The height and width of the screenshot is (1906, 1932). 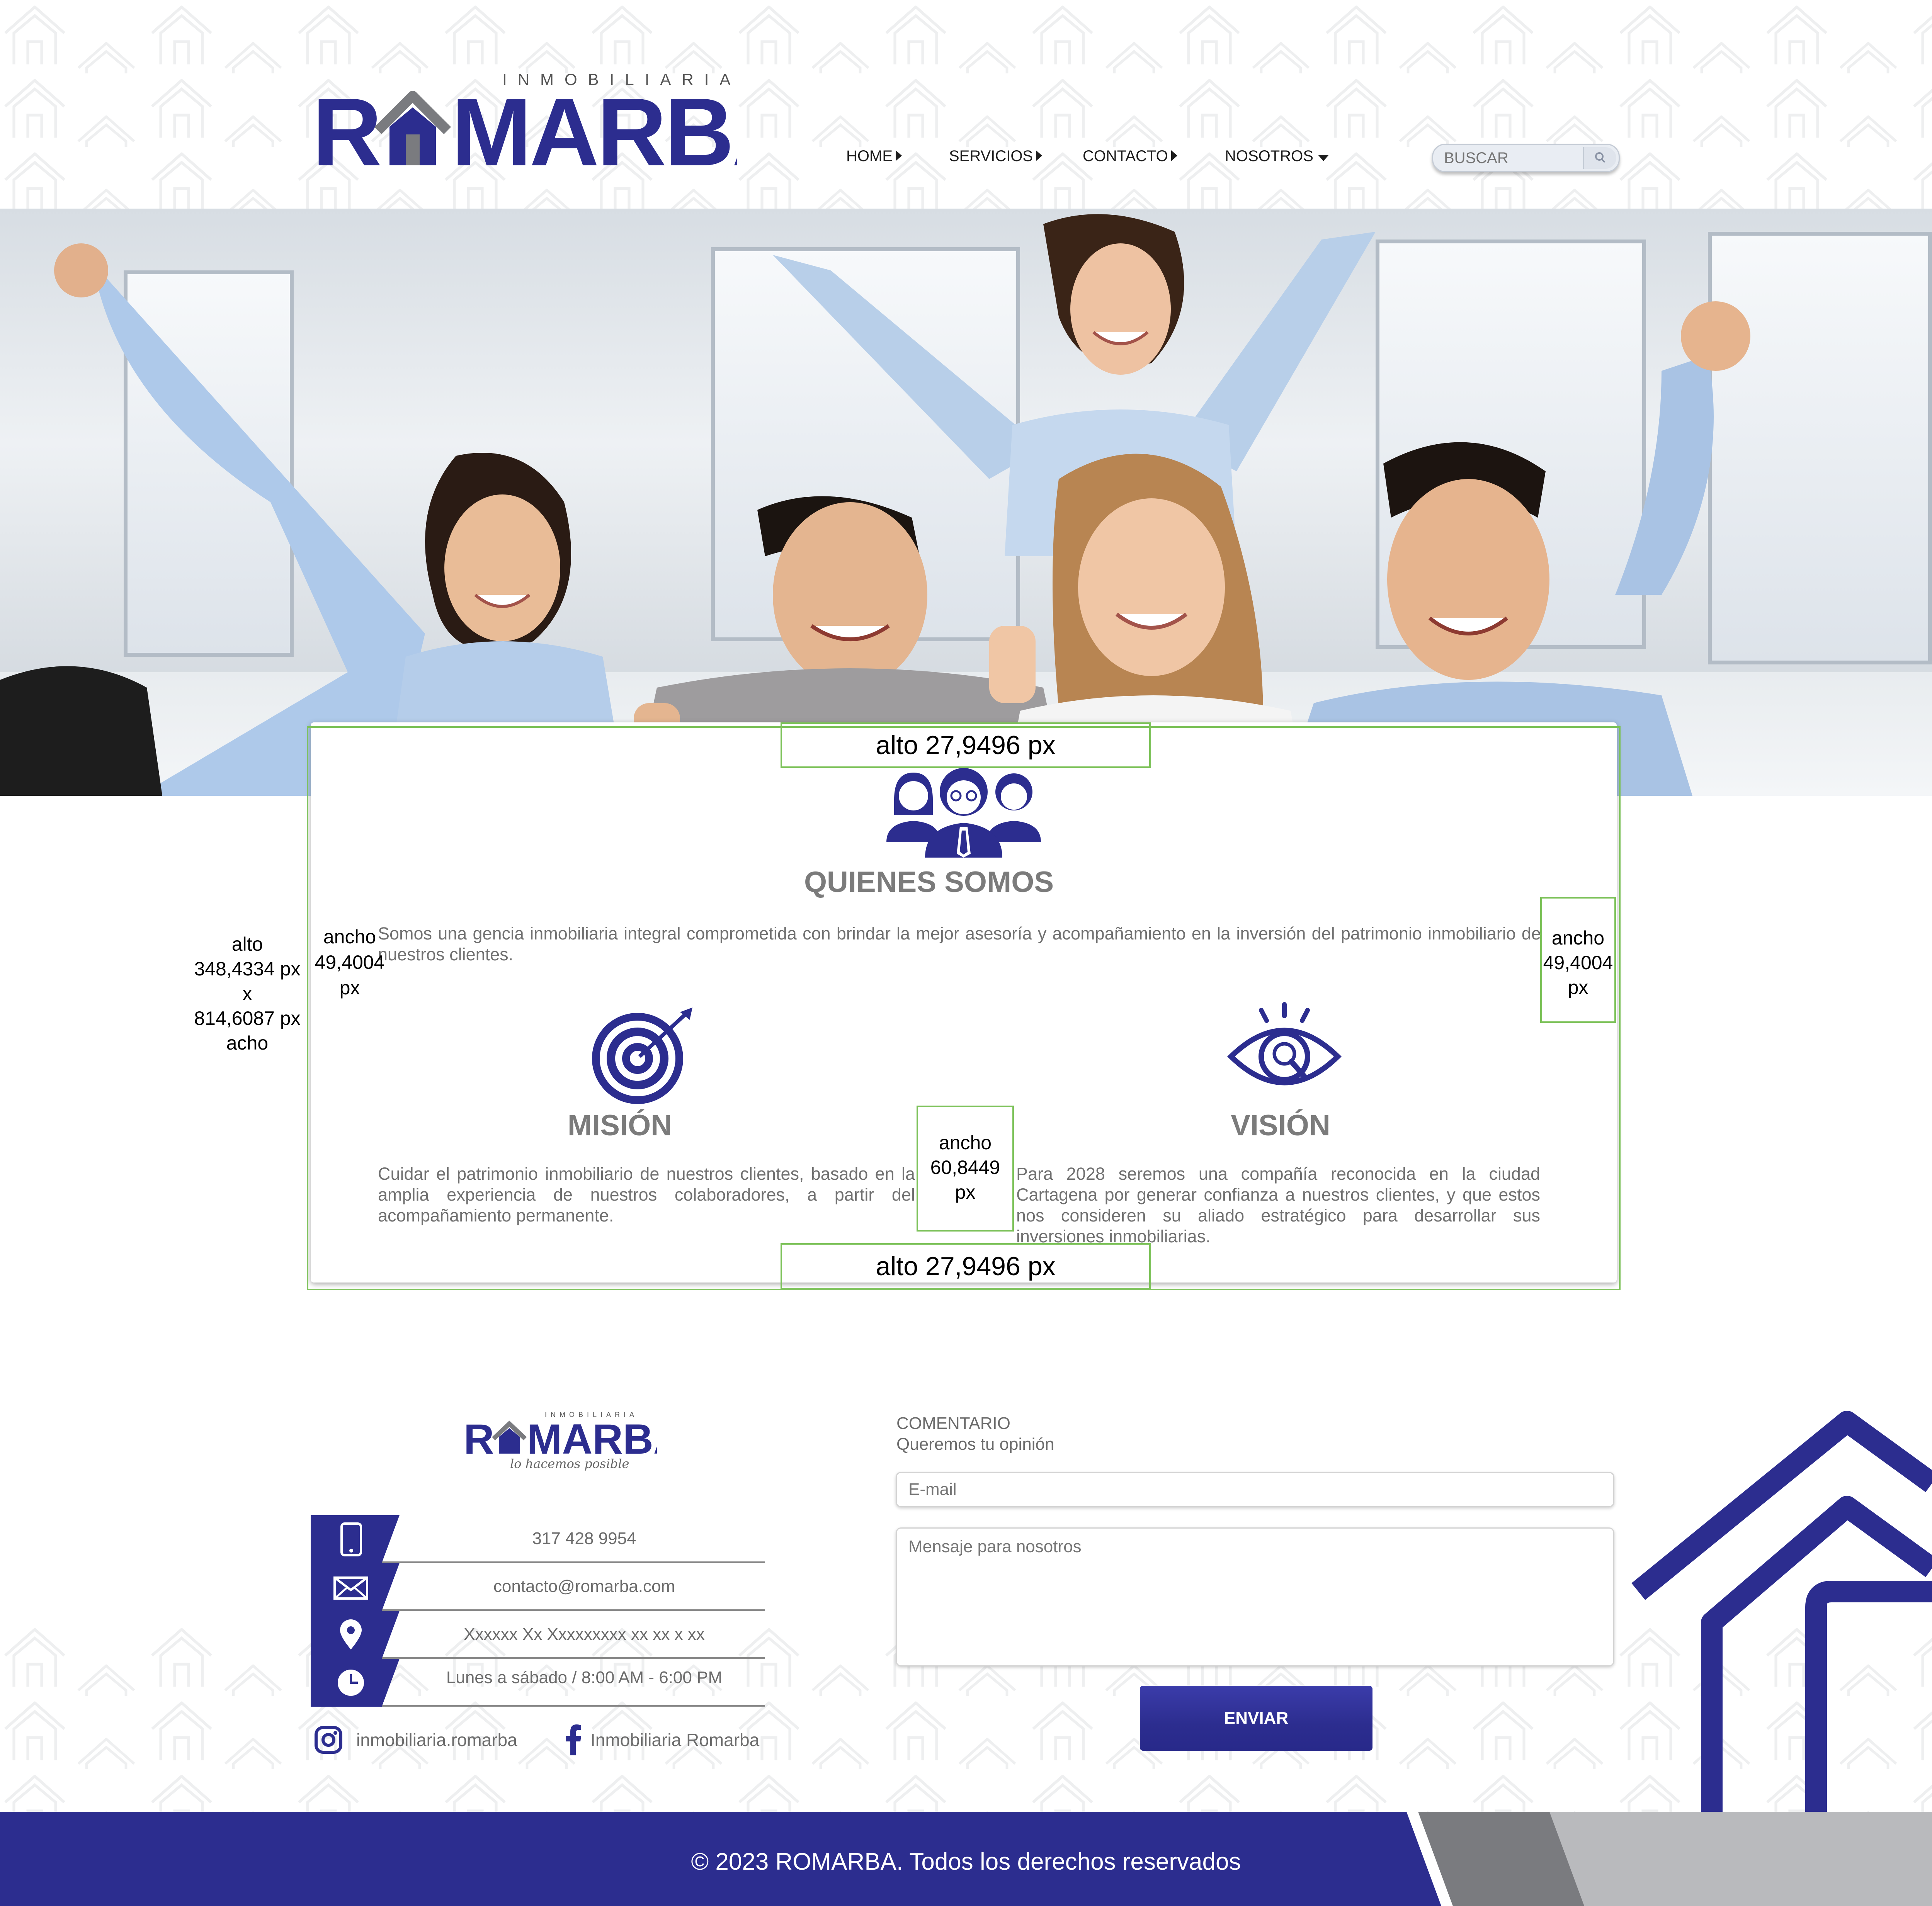 I want to click on annotation-left-width: ancho 49,4004 px, so click(x=350, y=962).